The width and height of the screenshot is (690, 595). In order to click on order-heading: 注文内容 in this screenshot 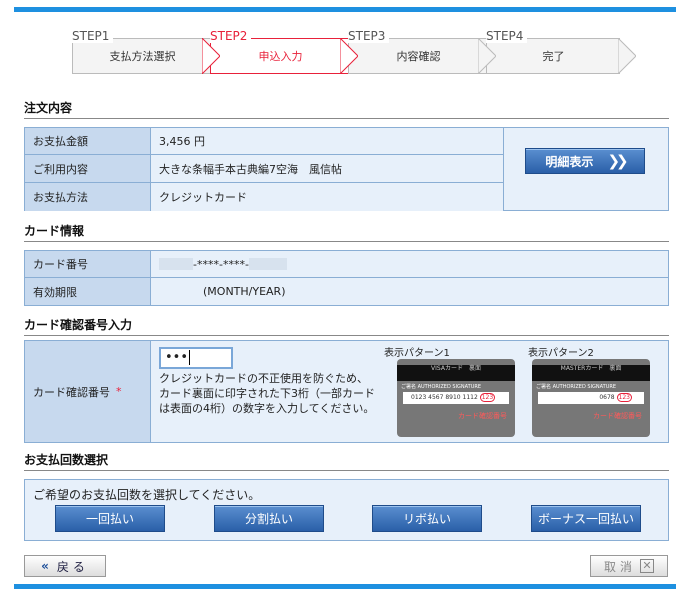, I will do `click(346, 109)`.